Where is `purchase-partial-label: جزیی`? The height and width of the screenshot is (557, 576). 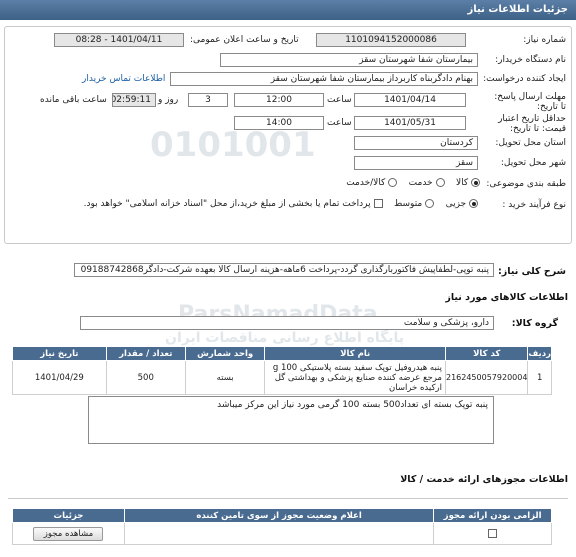 purchase-partial-label: جزیی is located at coordinates (456, 204).